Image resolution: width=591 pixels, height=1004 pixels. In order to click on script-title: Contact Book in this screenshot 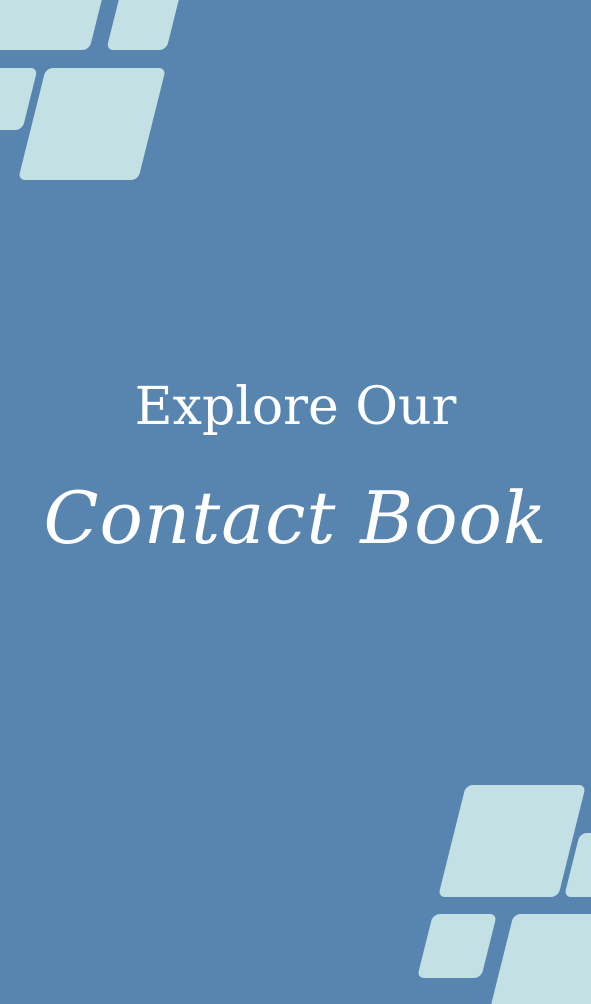, I will do `click(295, 518)`.